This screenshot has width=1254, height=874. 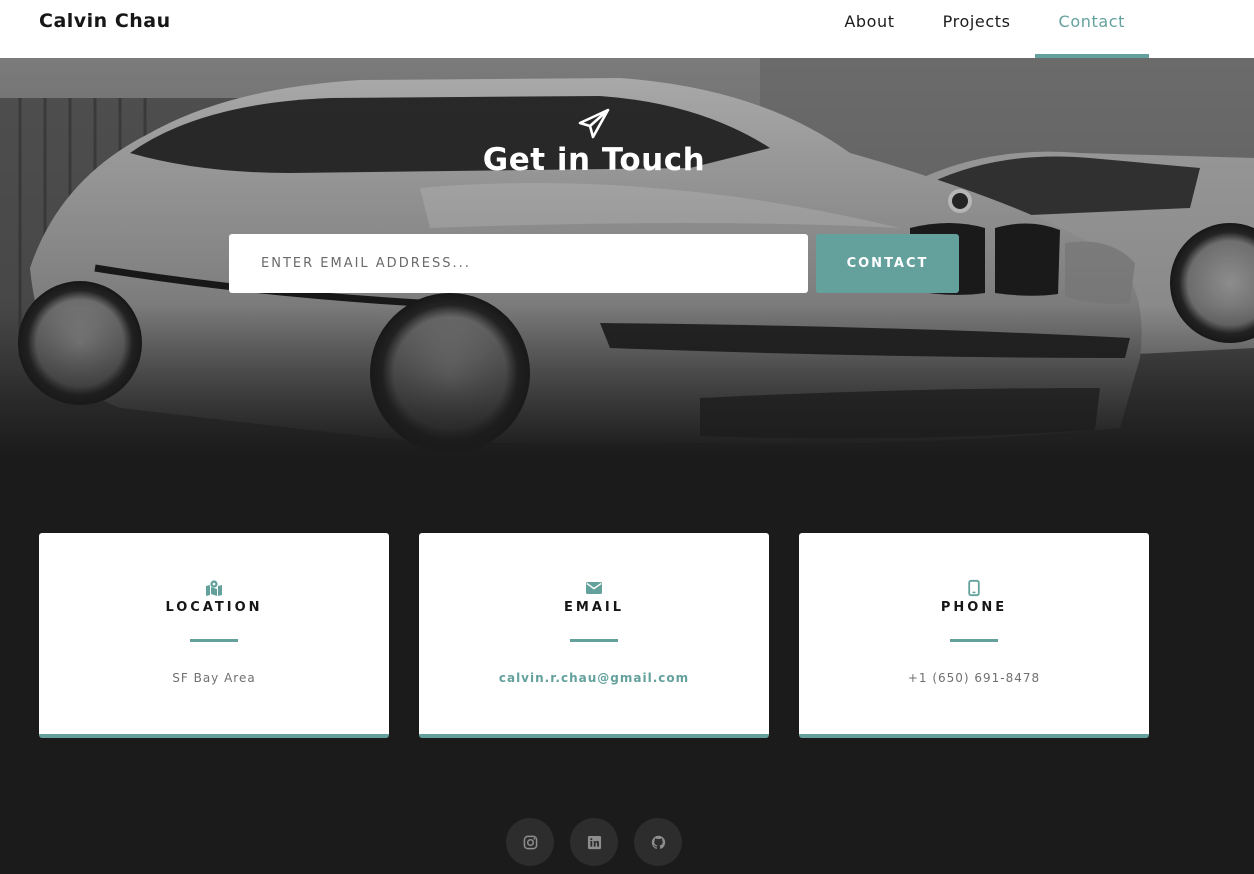 What do you see at coordinates (105, 21) in the screenshot?
I see `brand-name: Calvin Chau` at bounding box center [105, 21].